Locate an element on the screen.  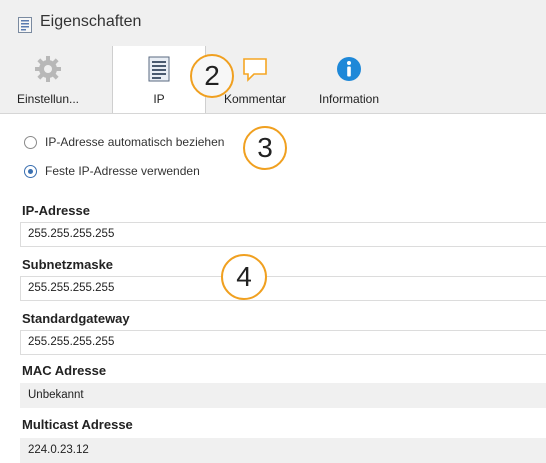
comment-icon is located at coordinates (255, 70).